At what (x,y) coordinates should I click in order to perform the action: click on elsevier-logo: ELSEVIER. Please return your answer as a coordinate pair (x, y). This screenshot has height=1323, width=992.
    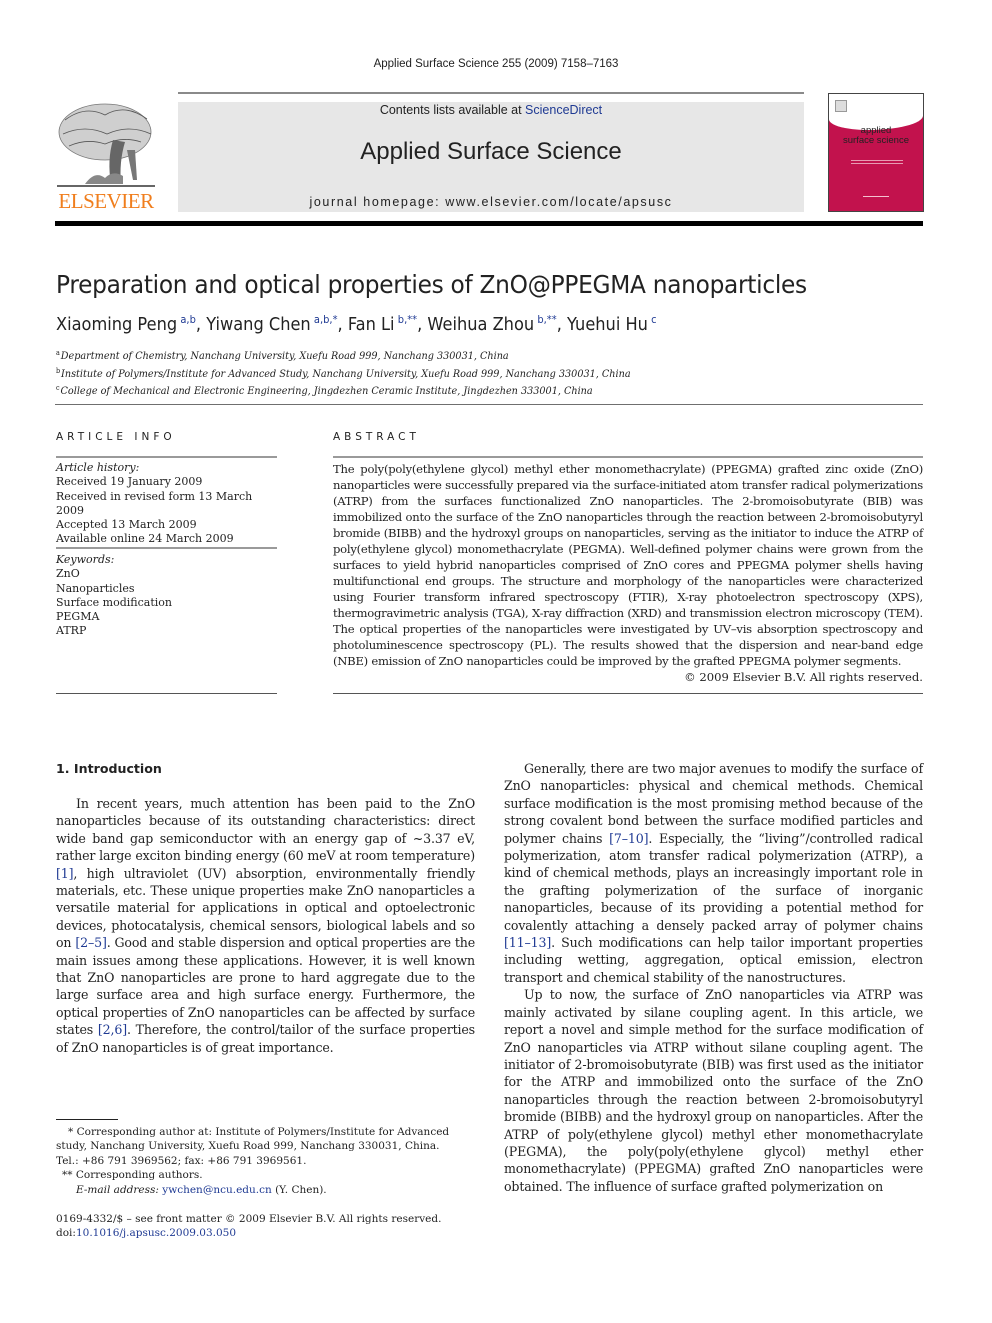
    Looking at the image, I should click on (106, 157).